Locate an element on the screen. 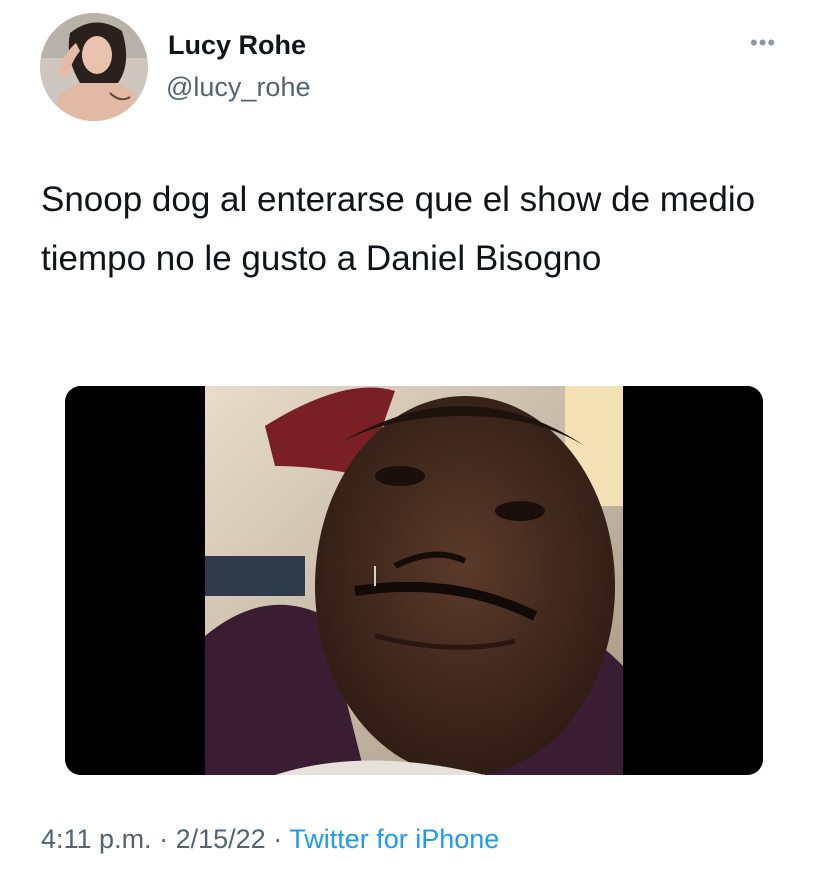 This screenshot has height=871, width=828. author-avatar is located at coordinates (94, 67).